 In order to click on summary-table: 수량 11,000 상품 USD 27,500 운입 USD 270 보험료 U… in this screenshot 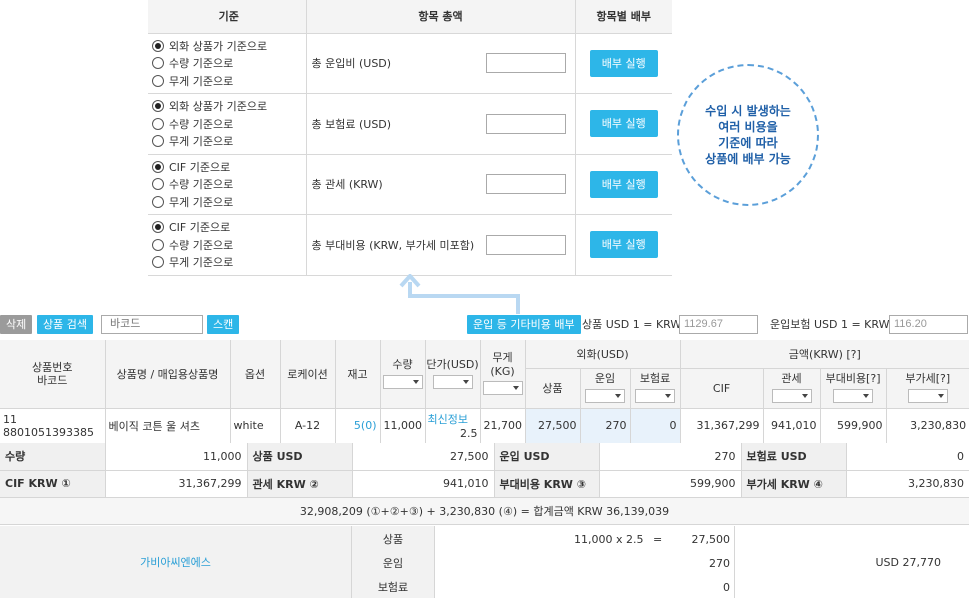, I will do `click(484, 470)`.